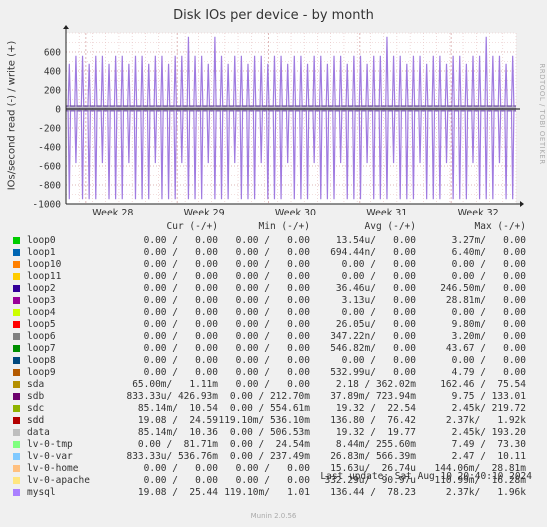  What do you see at coordinates (177, 432) in the screenshot?
I see `legend-cur: 85.14m/ 10.36` at bounding box center [177, 432].